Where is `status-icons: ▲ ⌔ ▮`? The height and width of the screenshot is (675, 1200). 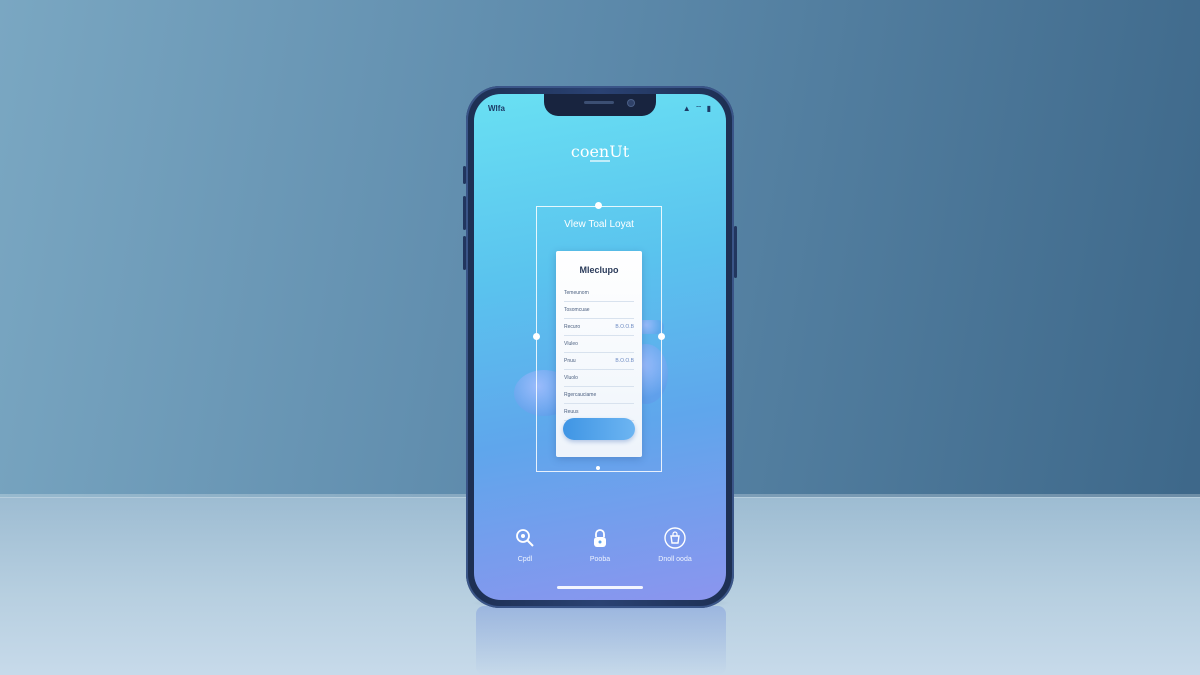
status-icons: ▲ ⌔ ▮ is located at coordinates (697, 108).